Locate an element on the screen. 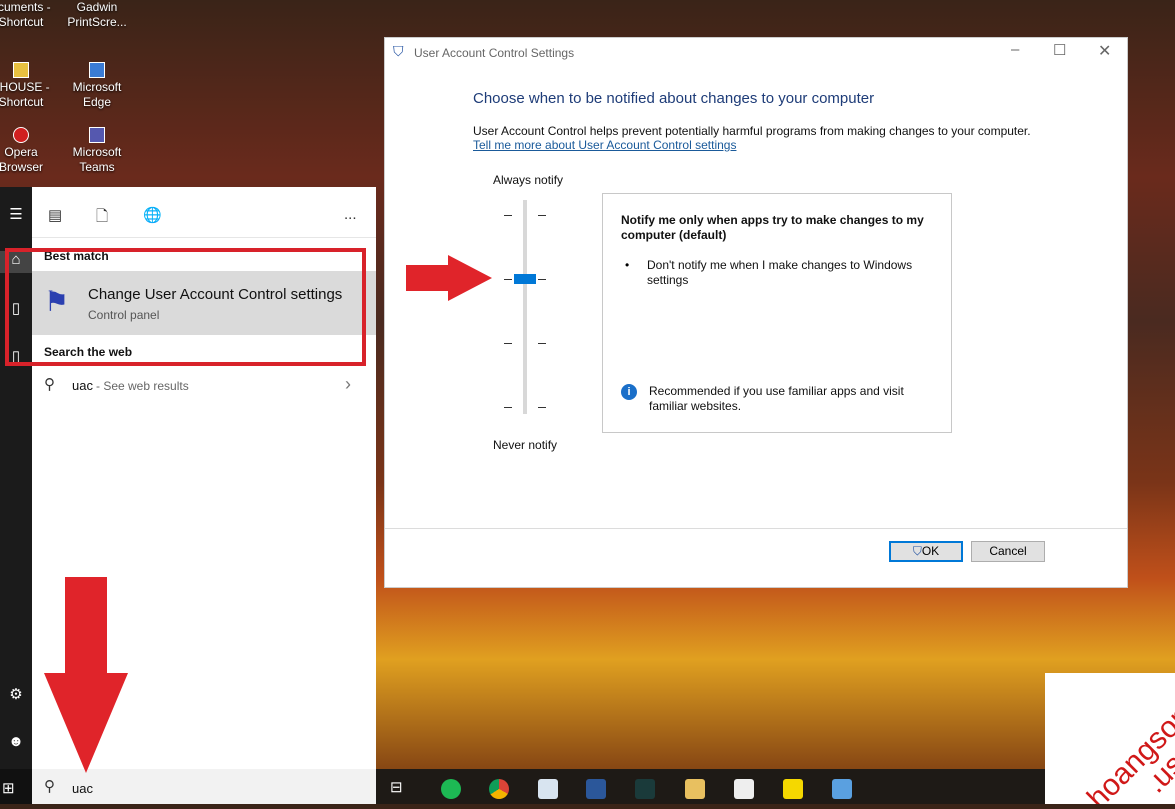  task-view-icon: ⊟ is located at coordinates (396, 787).